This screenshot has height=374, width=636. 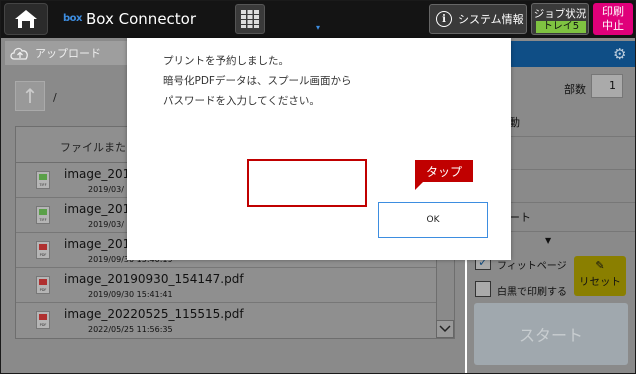 I want to click on bw-print-label: 白黒で印刷する, so click(x=532, y=292).